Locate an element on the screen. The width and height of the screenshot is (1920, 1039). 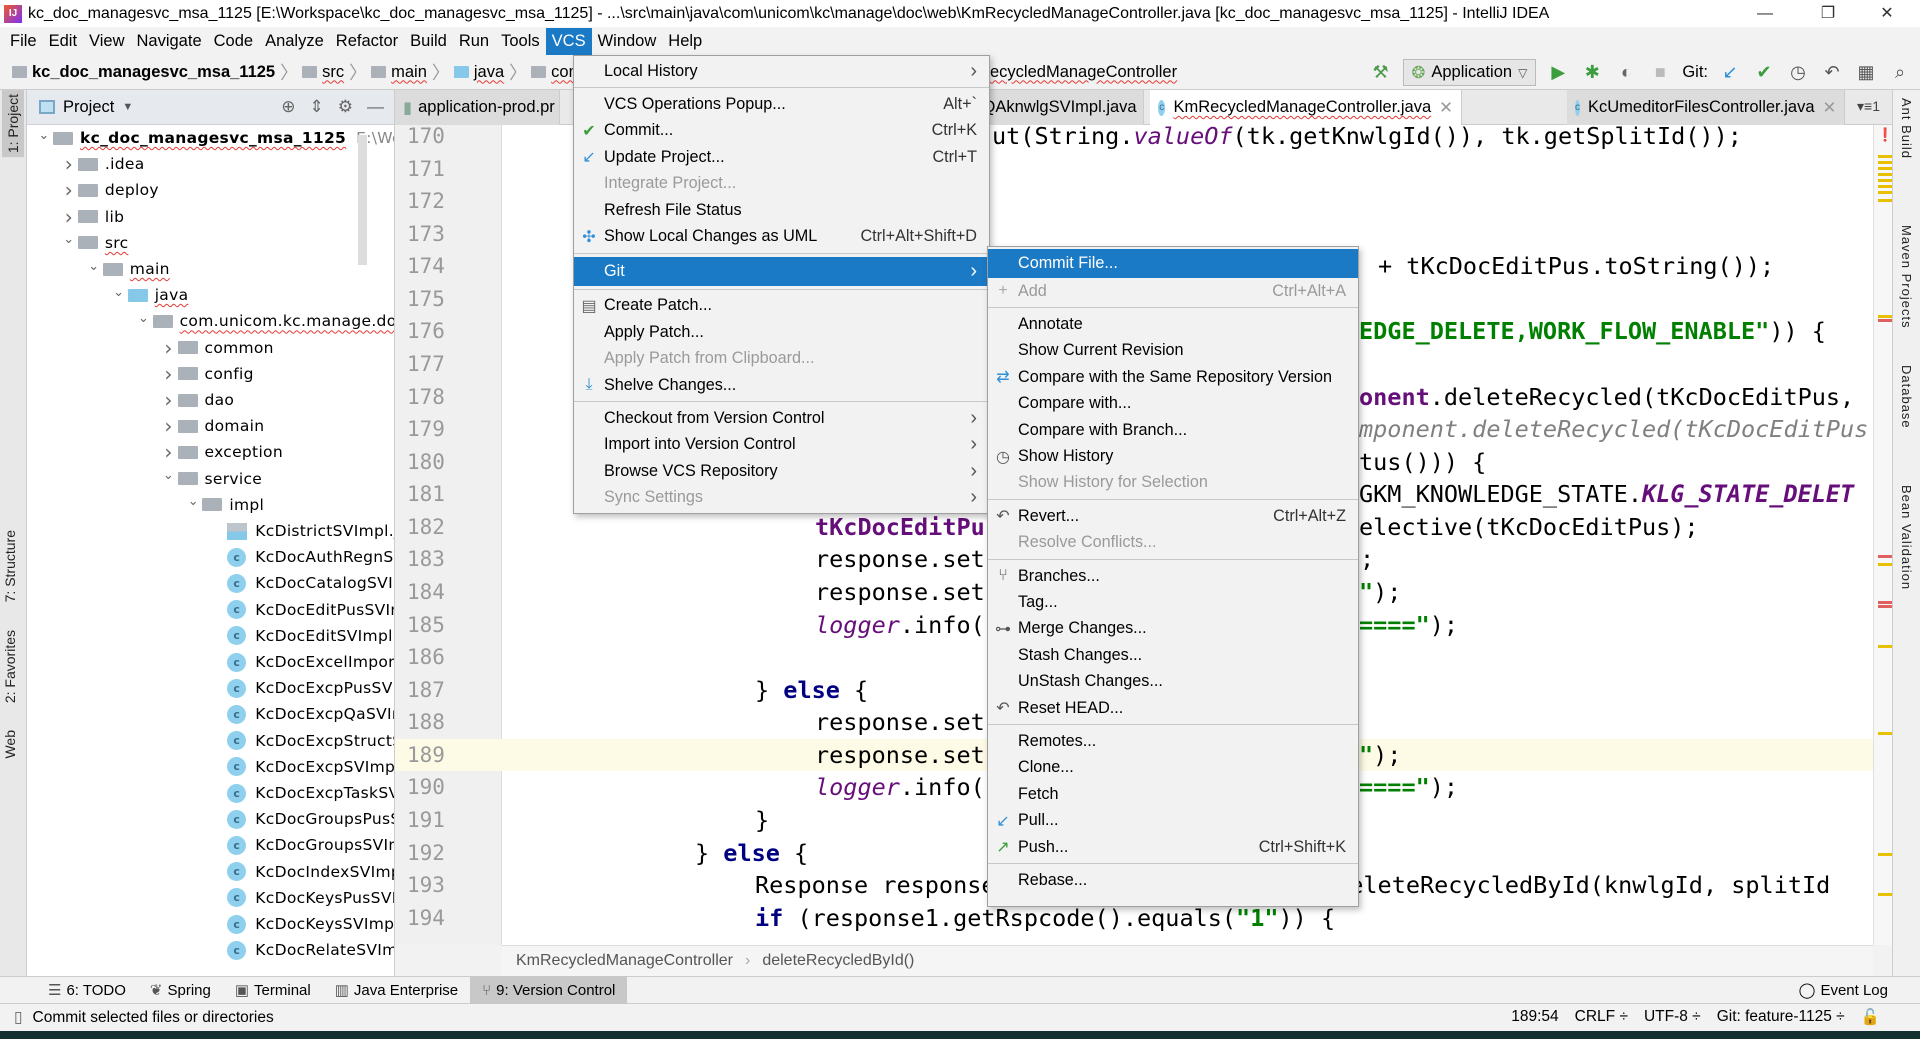
menu-item-push: ↗ Push... Ctrl+Shift+K is located at coordinates (1173, 847).